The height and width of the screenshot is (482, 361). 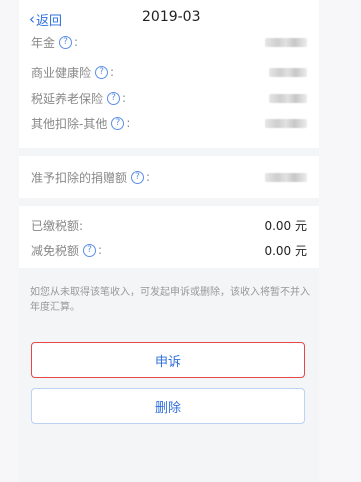 I want to click on deduction-label: 年金, so click(x=43, y=42).